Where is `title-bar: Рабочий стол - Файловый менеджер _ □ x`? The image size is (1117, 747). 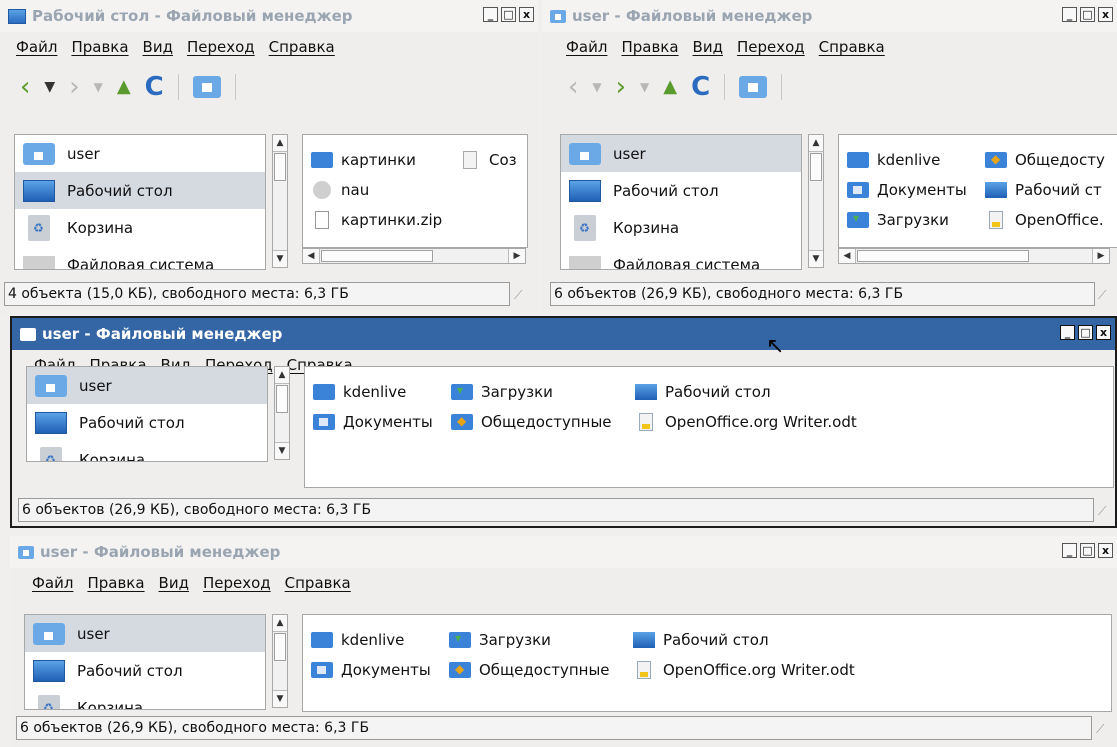
title-bar: Рабочий стол - Файловый менеджер _ □ x is located at coordinates (269, 16).